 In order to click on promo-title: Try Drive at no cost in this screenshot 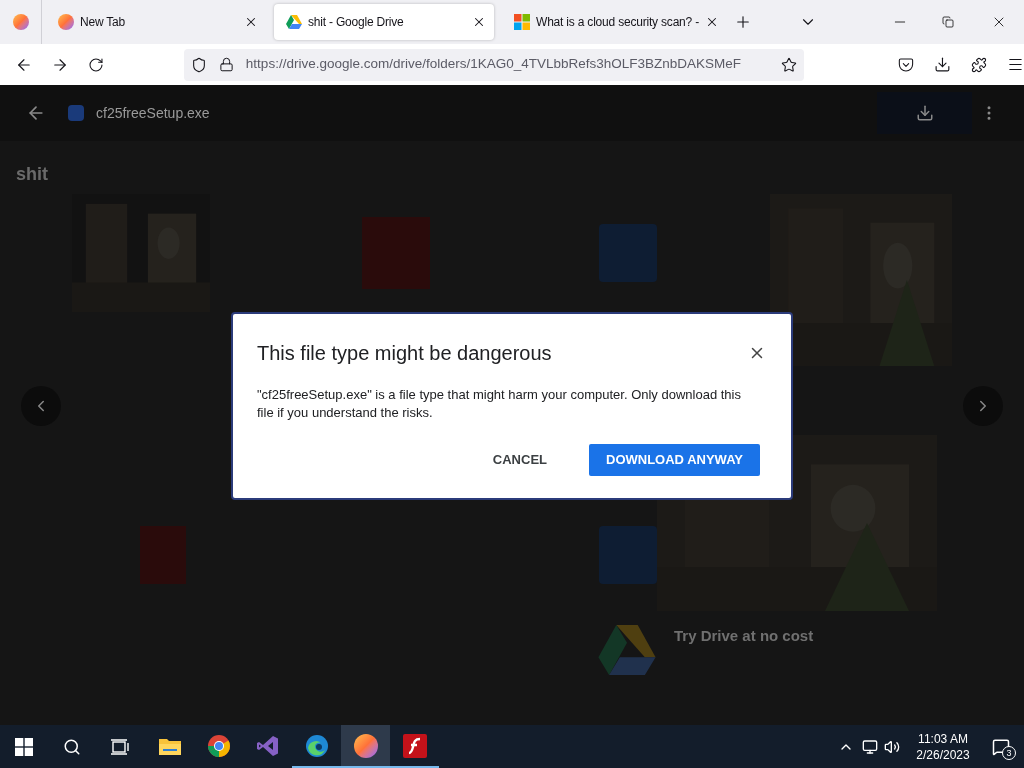, I will do `click(744, 636)`.